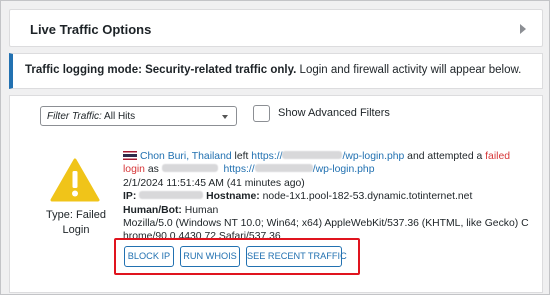 The width and height of the screenshot is (550, 295). I want to click on referrer-url-prefix: https://, so click(267, 156).